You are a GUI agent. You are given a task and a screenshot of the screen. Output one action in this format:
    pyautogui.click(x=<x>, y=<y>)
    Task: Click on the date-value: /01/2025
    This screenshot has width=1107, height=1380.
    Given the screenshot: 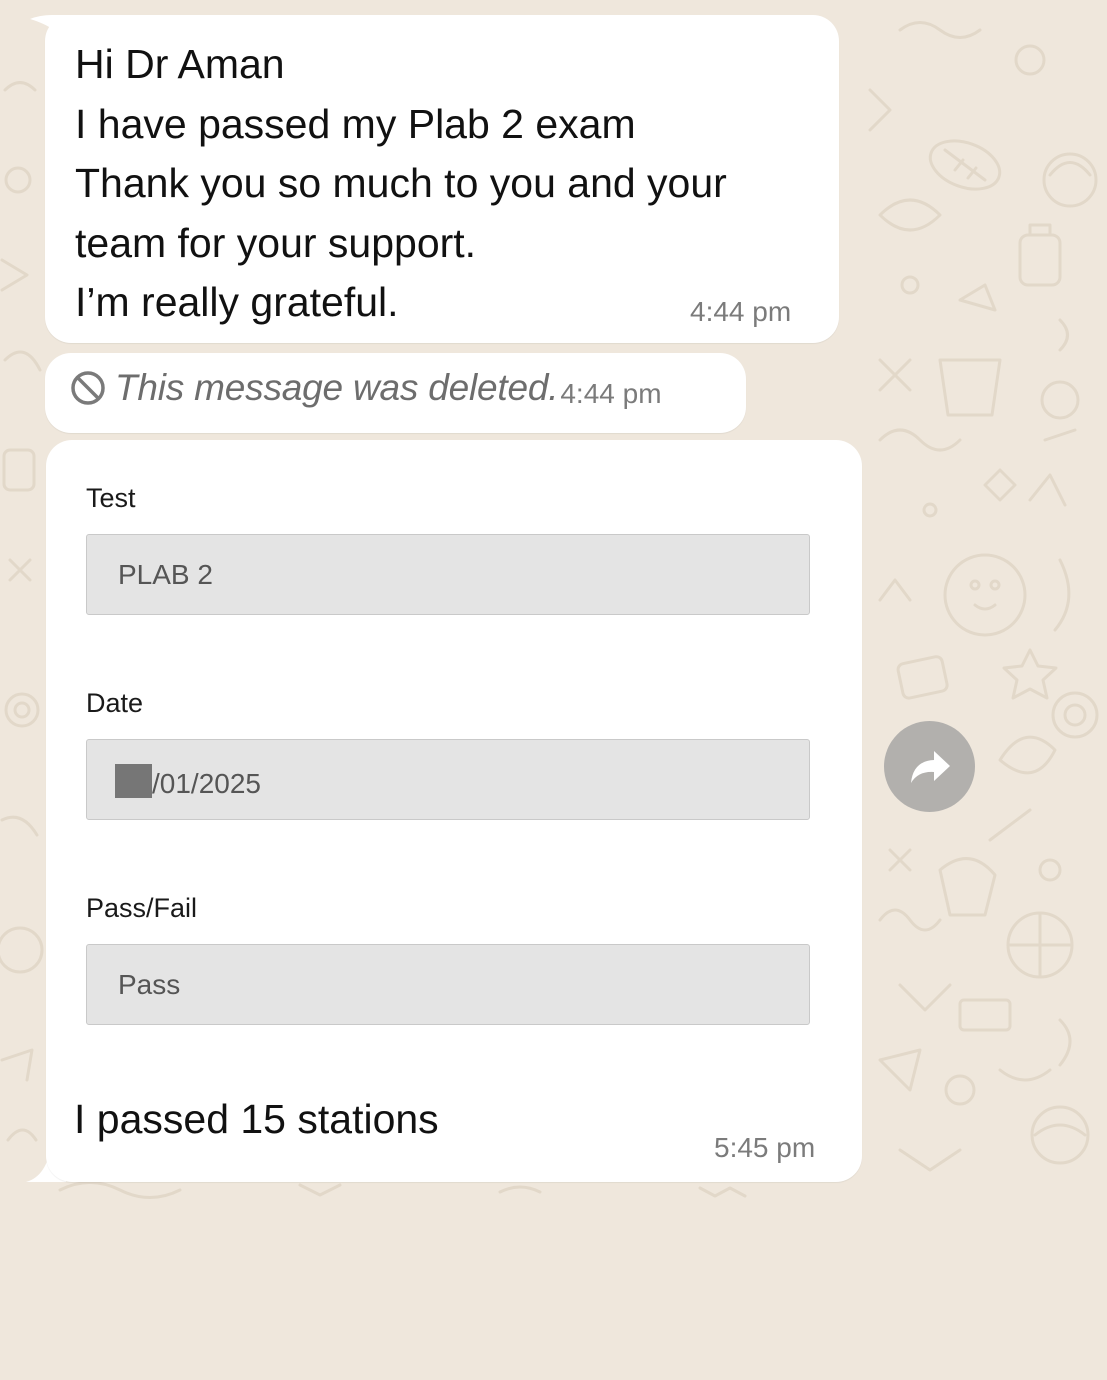 What is the action you would take?
    pyautogui.click(x=188, y=782)
    